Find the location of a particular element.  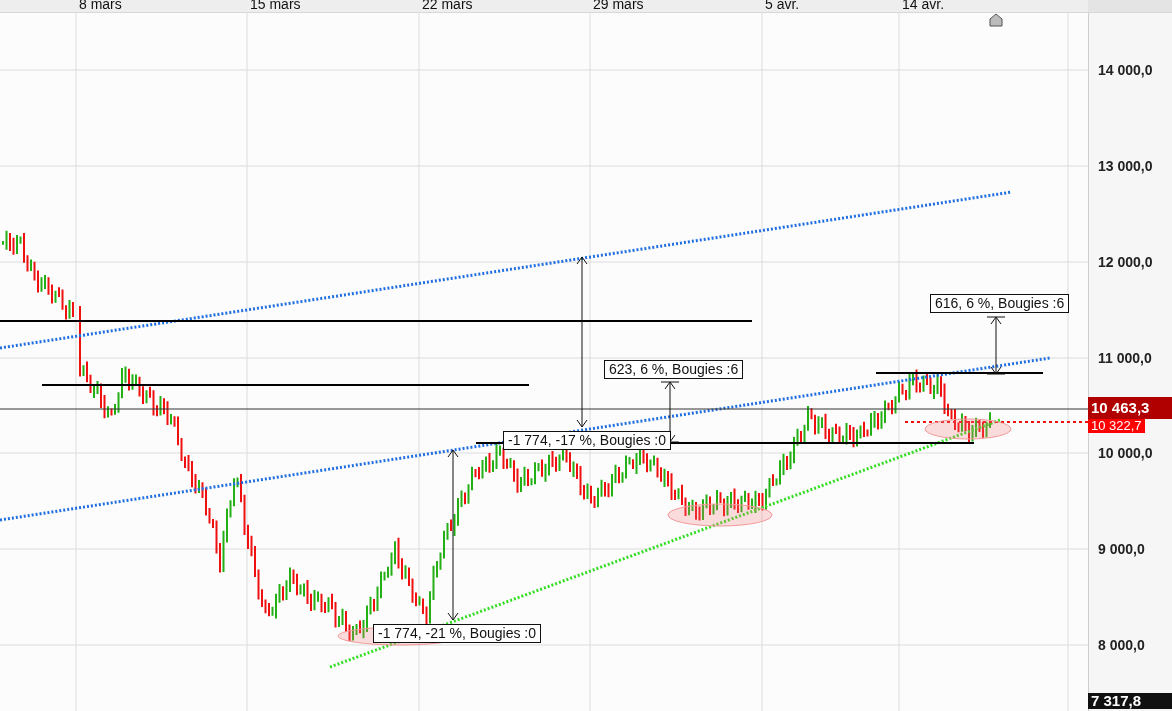

price-label: 12 000,0 is located at coordinates (1125, 262).